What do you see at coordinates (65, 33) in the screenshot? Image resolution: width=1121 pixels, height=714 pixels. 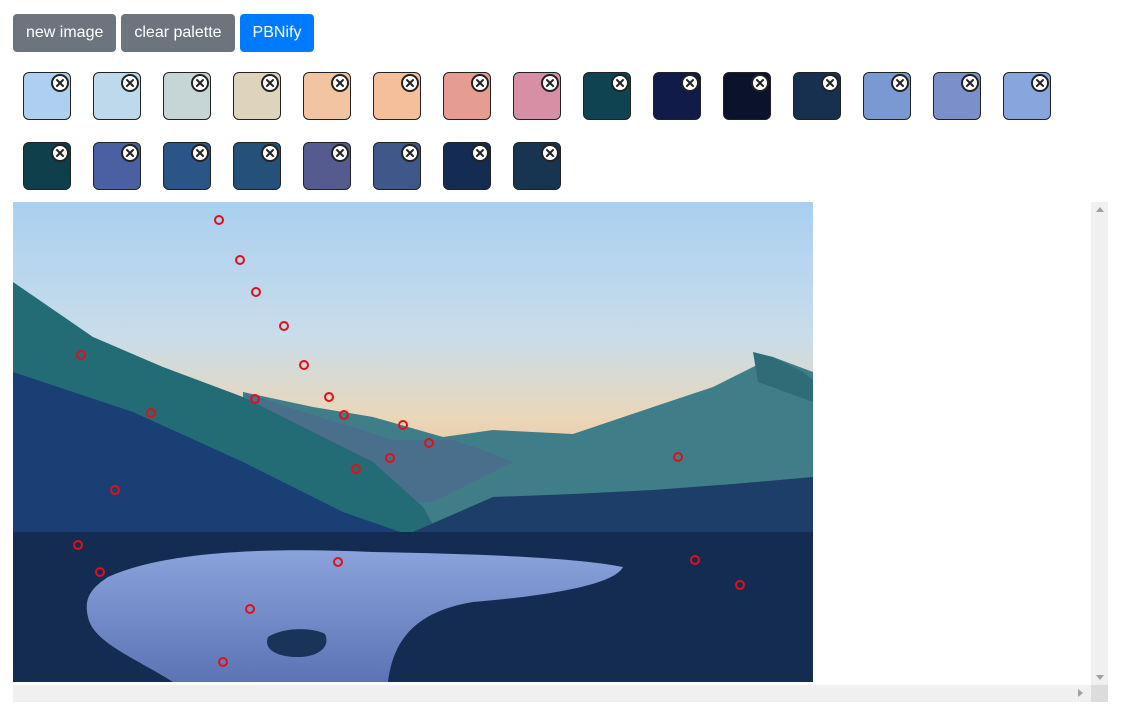 I see `new-image-button: new image` at bounding box center [65, 33].